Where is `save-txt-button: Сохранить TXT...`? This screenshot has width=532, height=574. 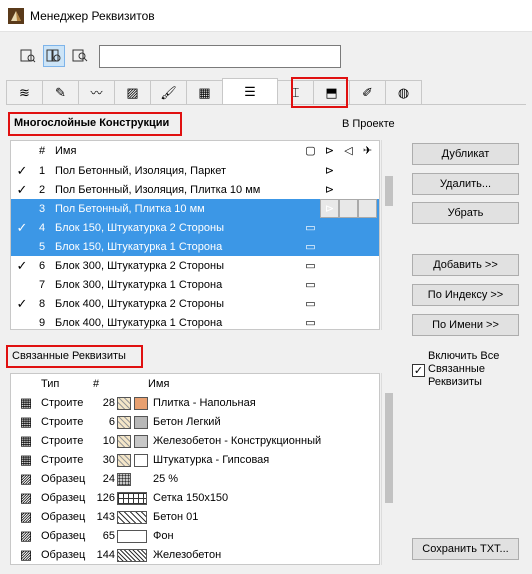
save-txt-button: Сохранить TXT... is located at coordinates (465, 549).